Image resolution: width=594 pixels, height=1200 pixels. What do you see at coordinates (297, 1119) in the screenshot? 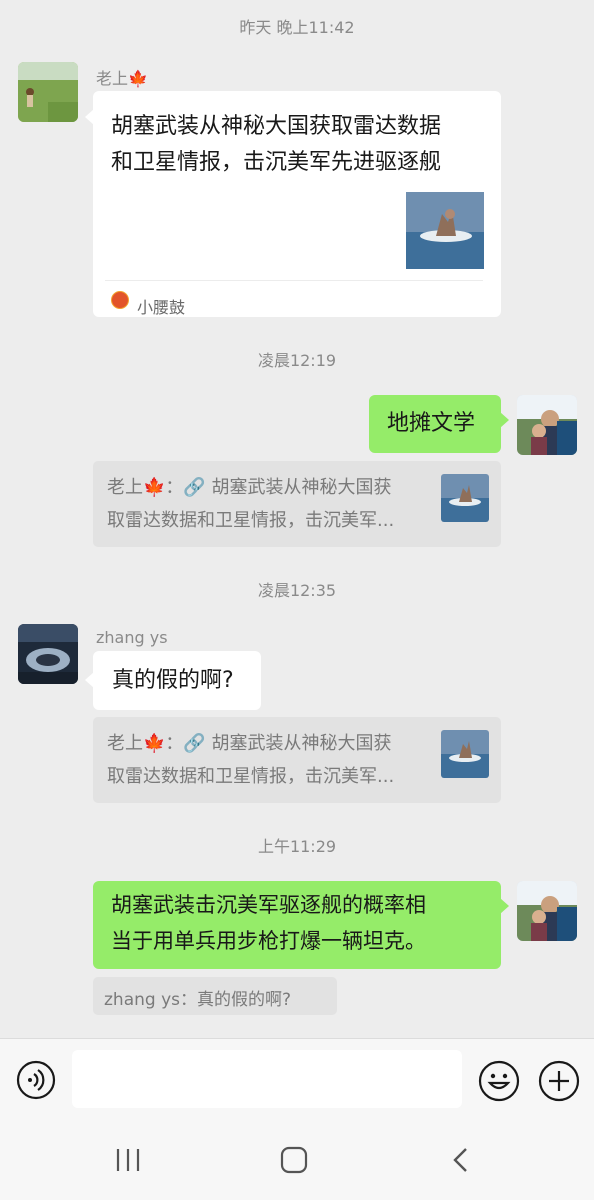
I see `input-bar` at bounding box center [297, 1119].